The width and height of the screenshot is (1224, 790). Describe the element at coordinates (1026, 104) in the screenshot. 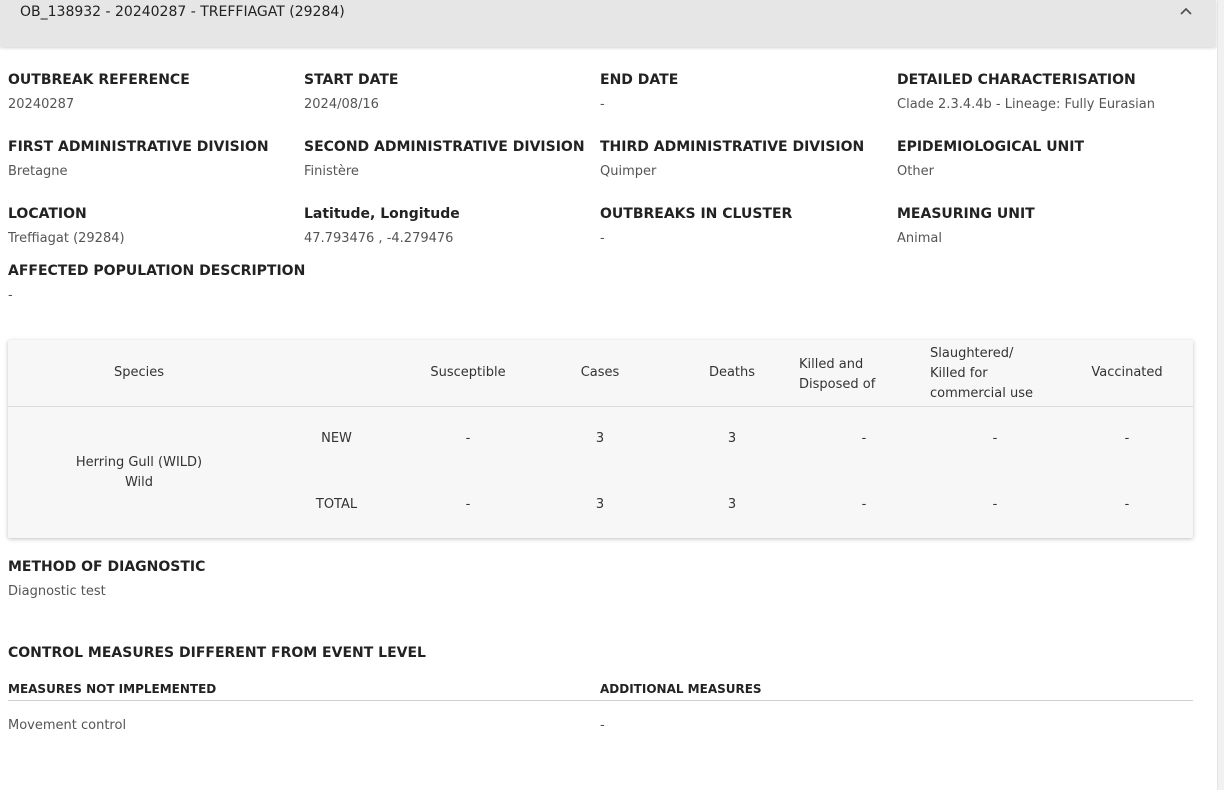

I see `field-value: Clade 2.3.4.4b - Lineage: Fully Eurasian` at that location.